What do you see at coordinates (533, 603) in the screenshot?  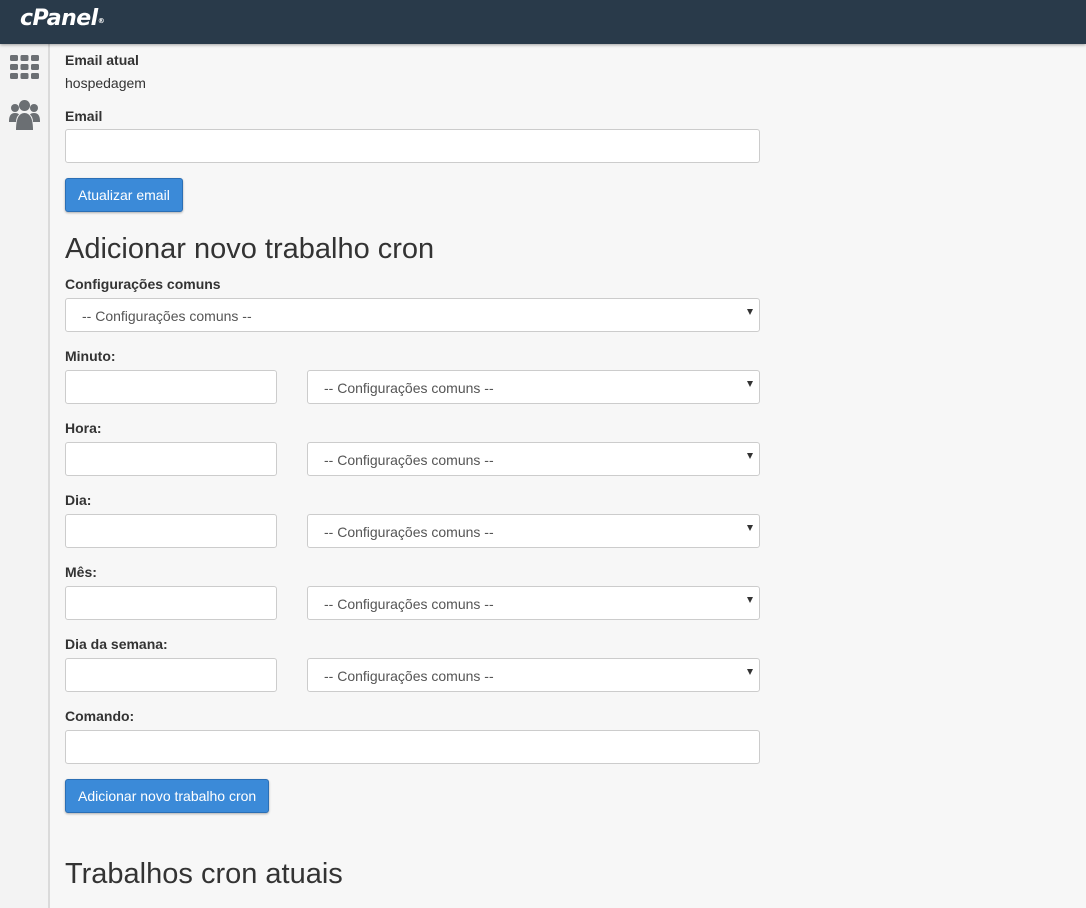 I see `month-select: -- Configurações comuns --` at bounding box center [533, 603].